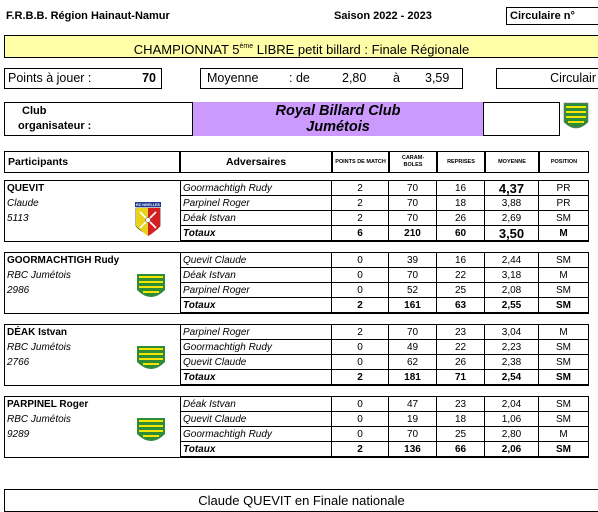  What do you see at coordinates (148, 205) in the screenshot?
I see `club-badge-text: RC NIVELLES` at bounding box center [148, 205].